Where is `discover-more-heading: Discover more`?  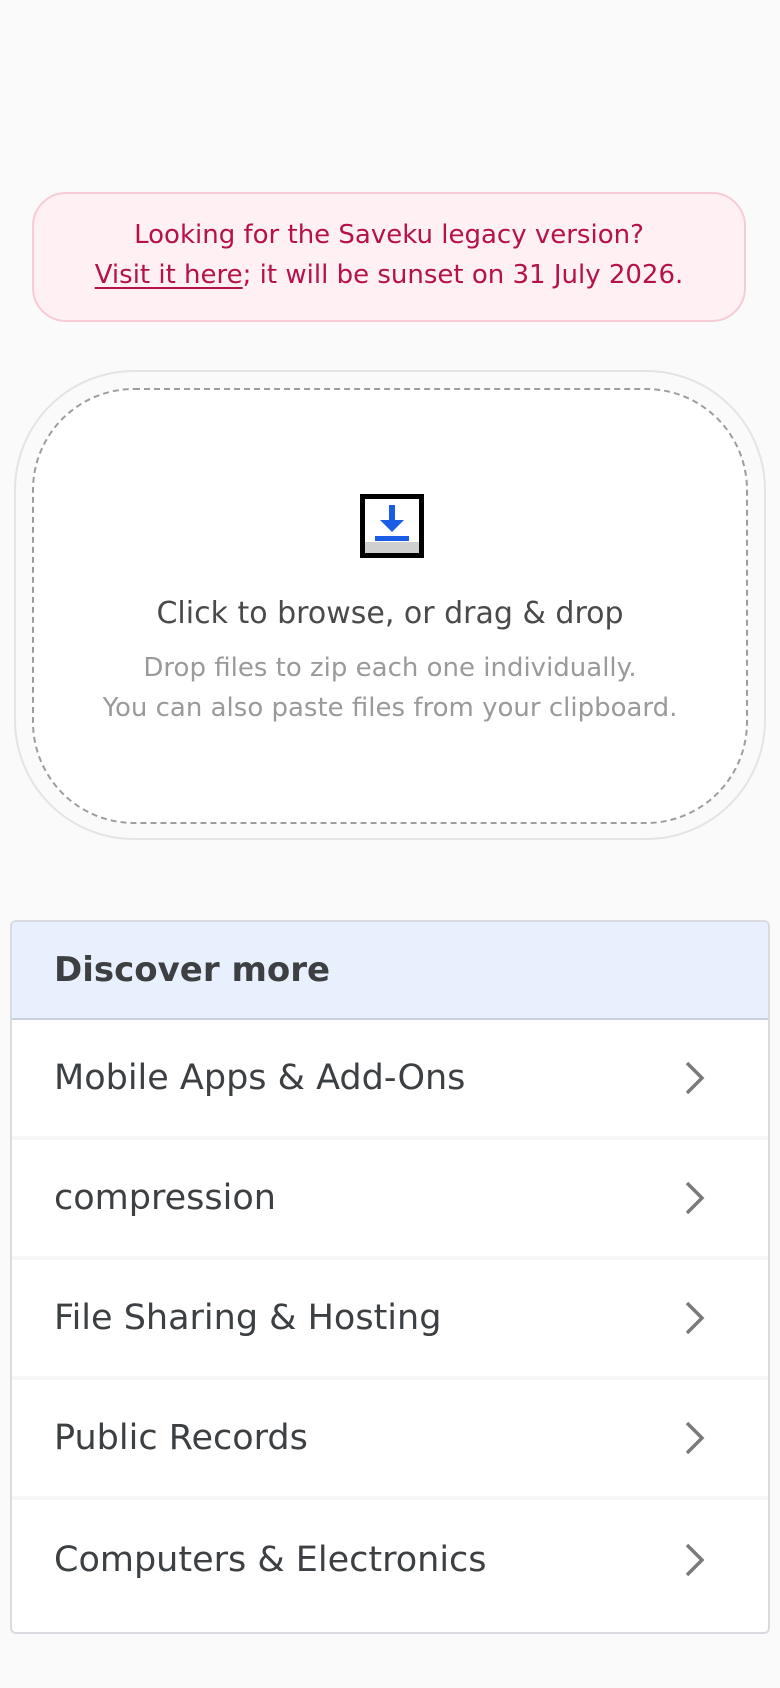
discover-more-heading: Discover more is located at coordinates (390, 971).